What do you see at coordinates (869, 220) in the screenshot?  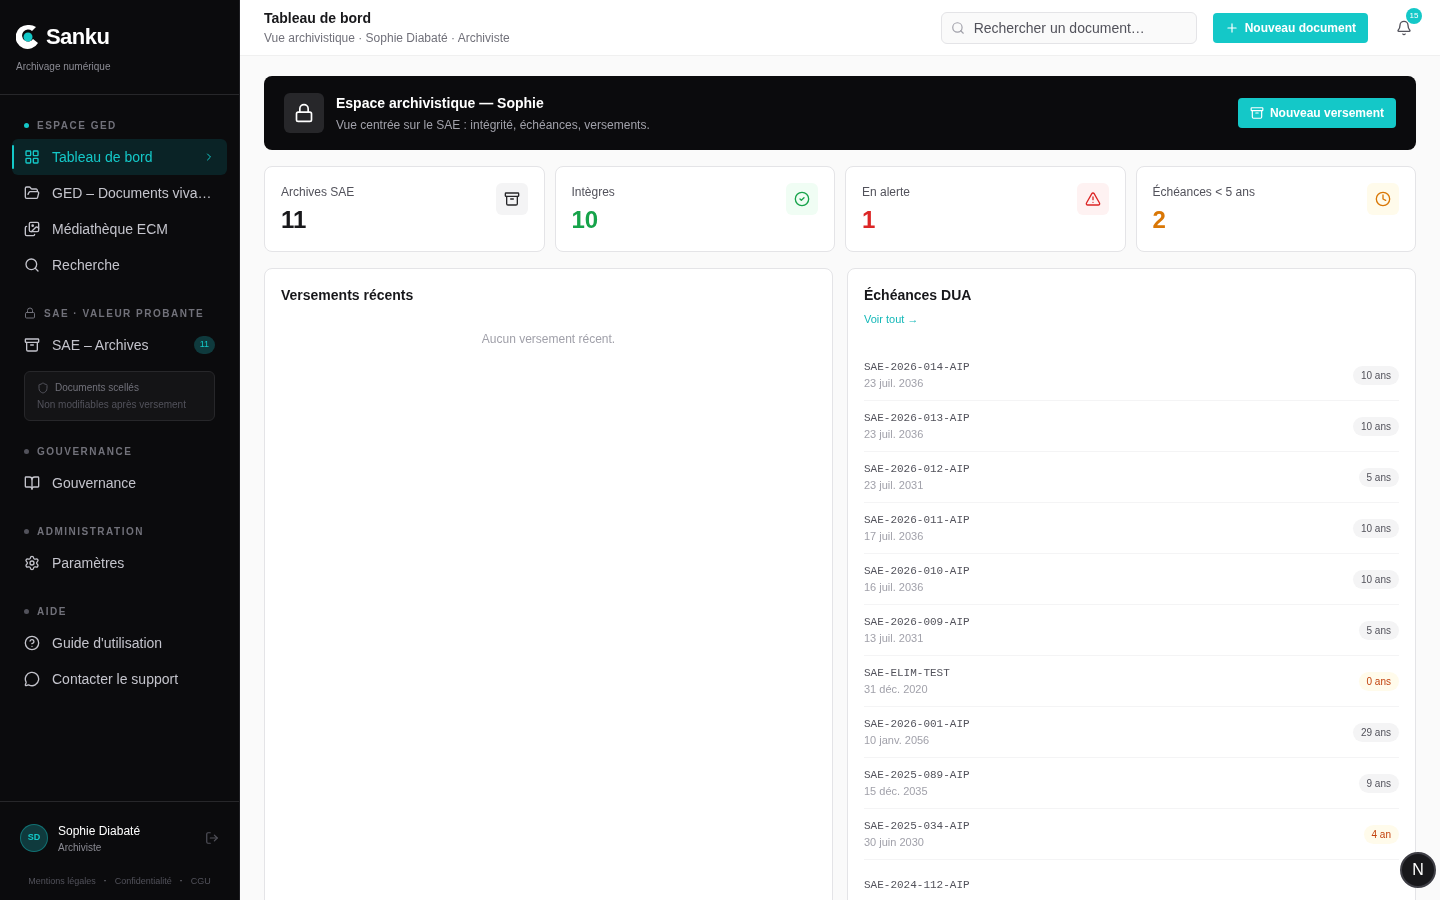 I see `stat-value: 1` at bounding box center [869, 220].